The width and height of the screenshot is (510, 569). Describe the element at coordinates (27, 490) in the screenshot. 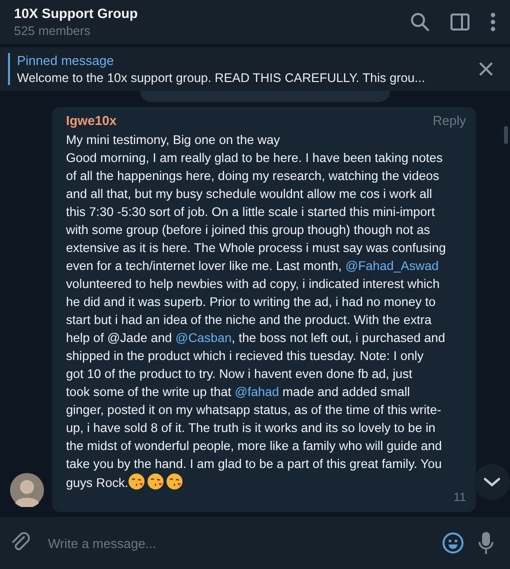

I see `avatar` at that location.